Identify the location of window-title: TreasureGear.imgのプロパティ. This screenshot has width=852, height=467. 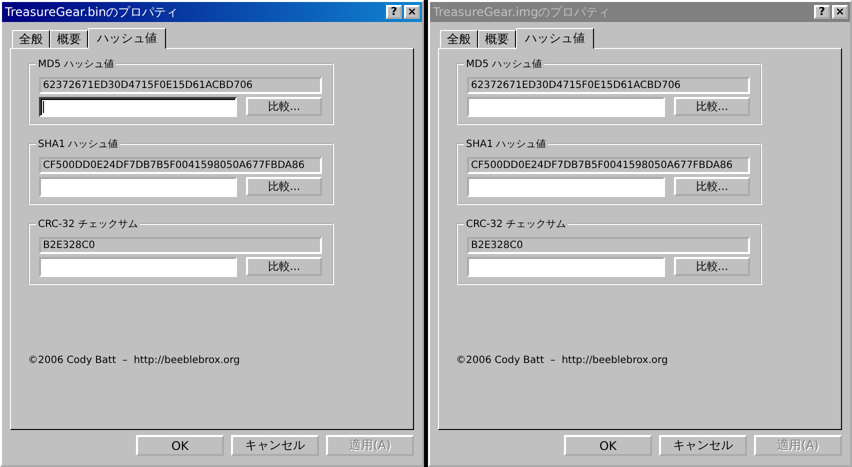
(522, 12).